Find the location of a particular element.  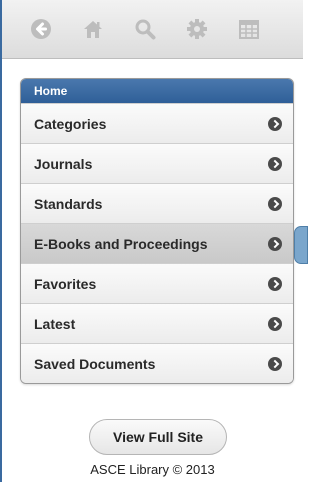

menu-item-label: Categories is located at coordinates (70, 123).